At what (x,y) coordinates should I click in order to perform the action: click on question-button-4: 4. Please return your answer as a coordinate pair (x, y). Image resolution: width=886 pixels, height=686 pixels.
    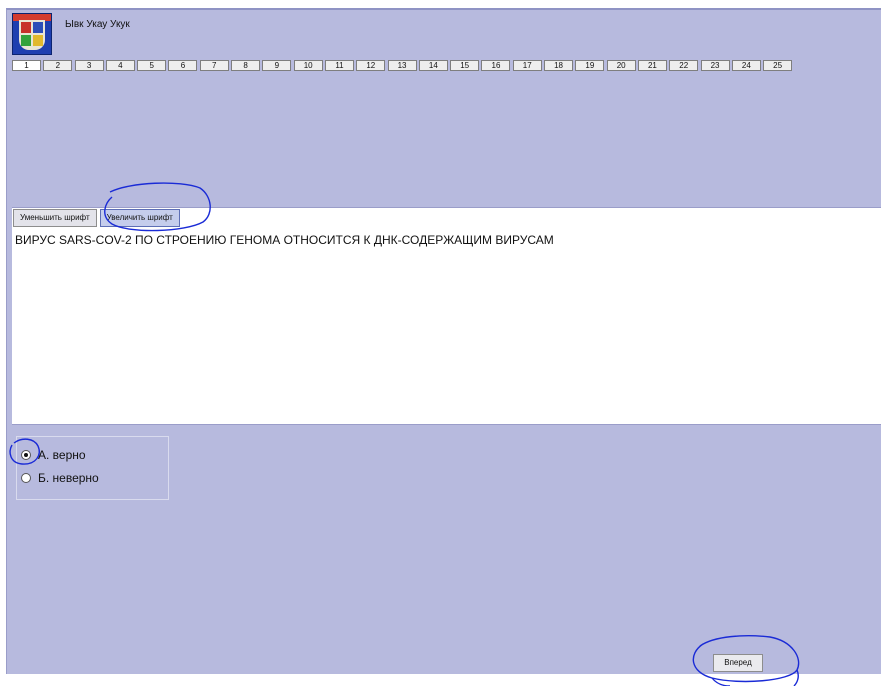
    Looking at the image, I should click on (120, 65).